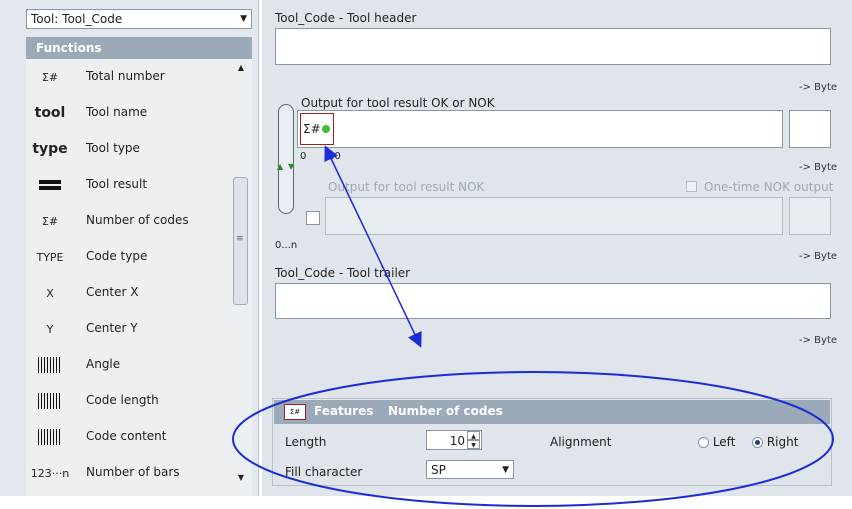 The image size is (852, 509). I want to click on annotation-arrow, so click(373, 246).